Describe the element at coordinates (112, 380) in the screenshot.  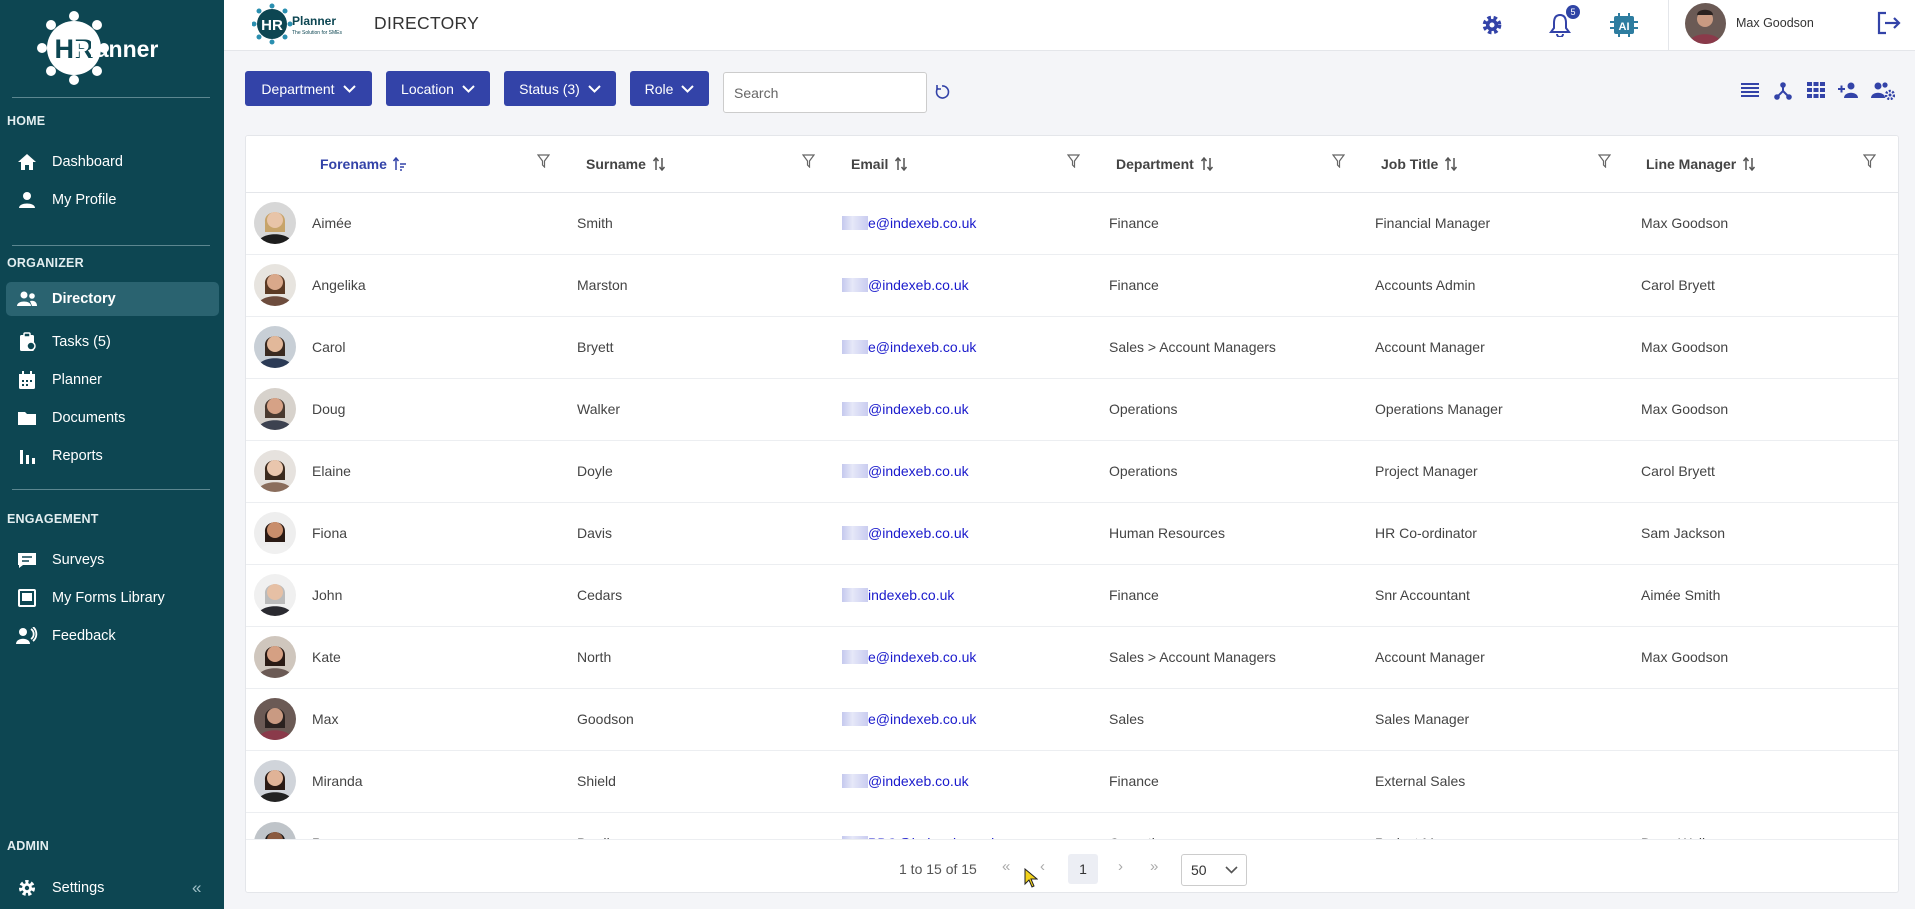
I see `sidebar-item-planner: Planner` at that location.